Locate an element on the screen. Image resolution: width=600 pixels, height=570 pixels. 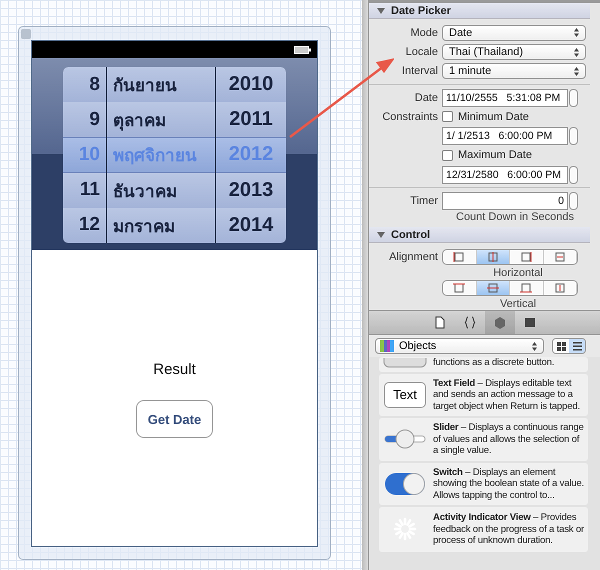
library-item: Text Text Field – Displays editable text and sends an action message to a target object when Return is tapped. is located at coordinates (483, 395).